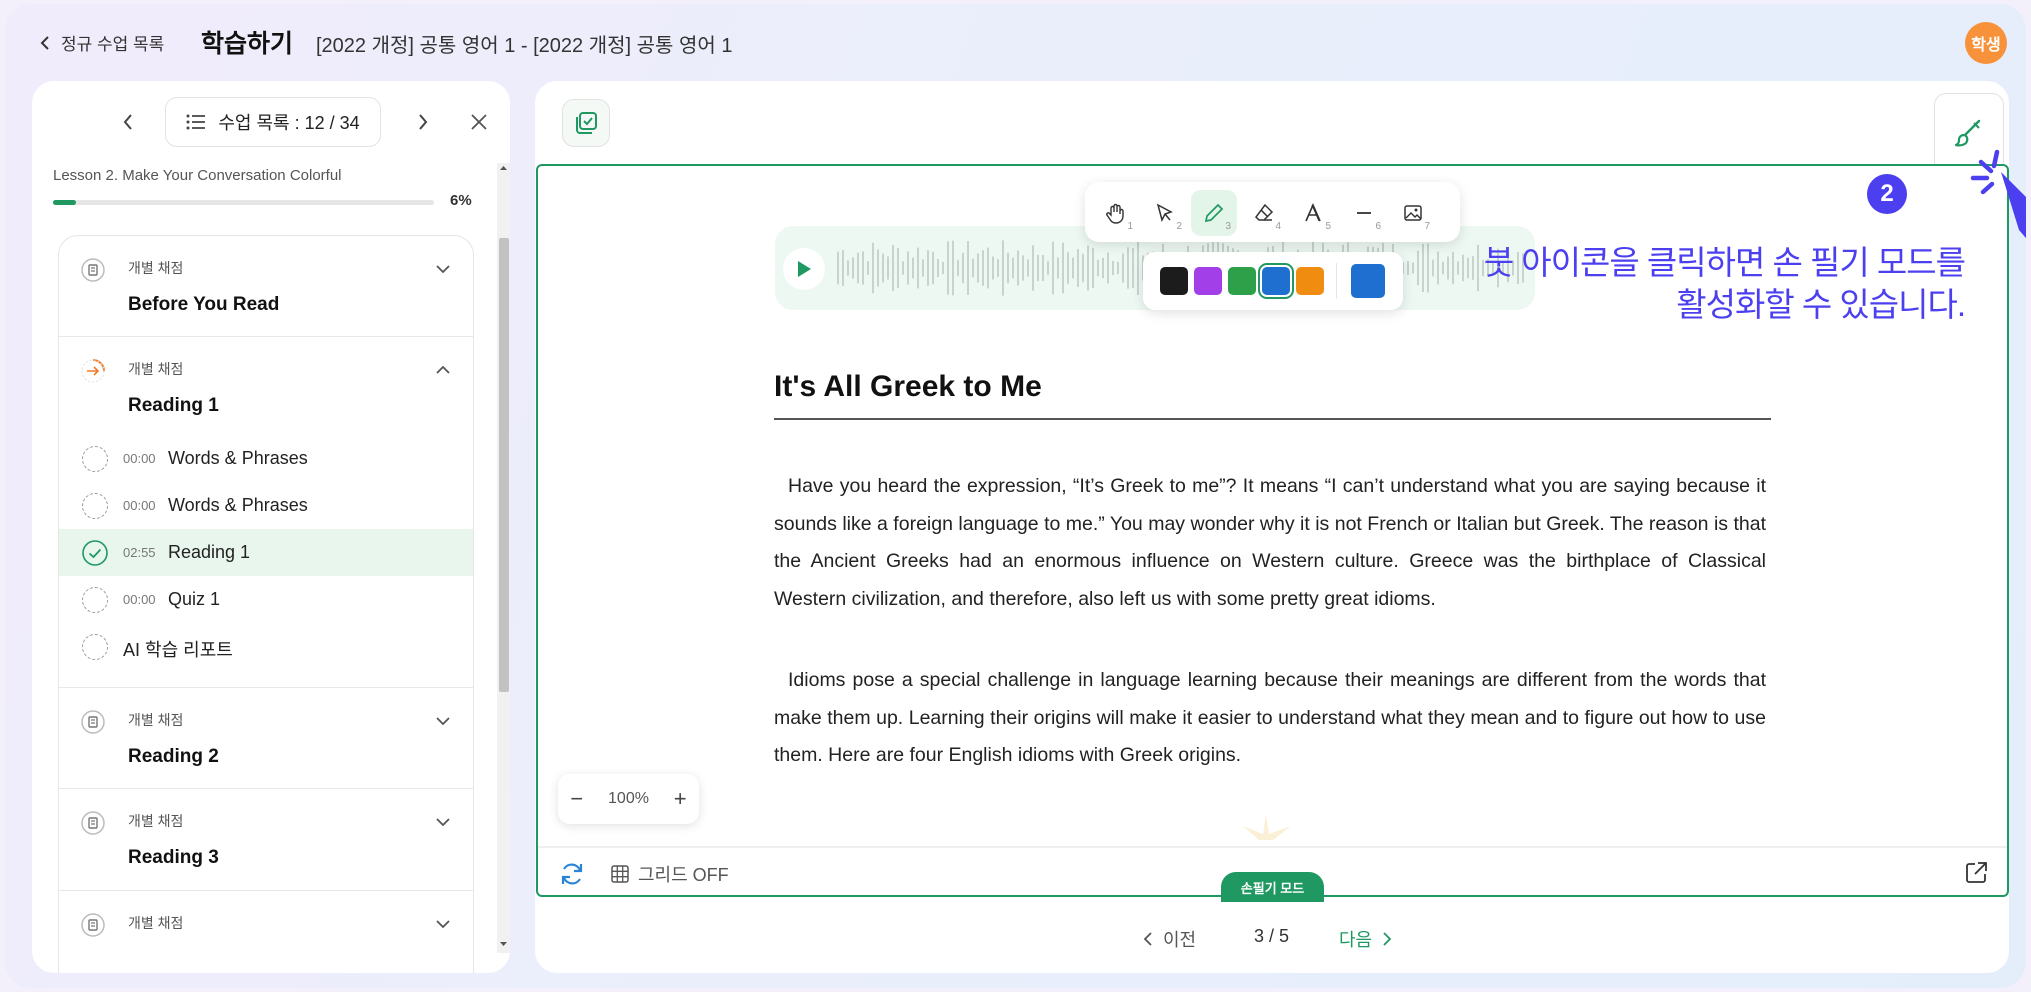 This screenshot has height=992, width=2031. I want to click on title-divider, so click(1272, 419).